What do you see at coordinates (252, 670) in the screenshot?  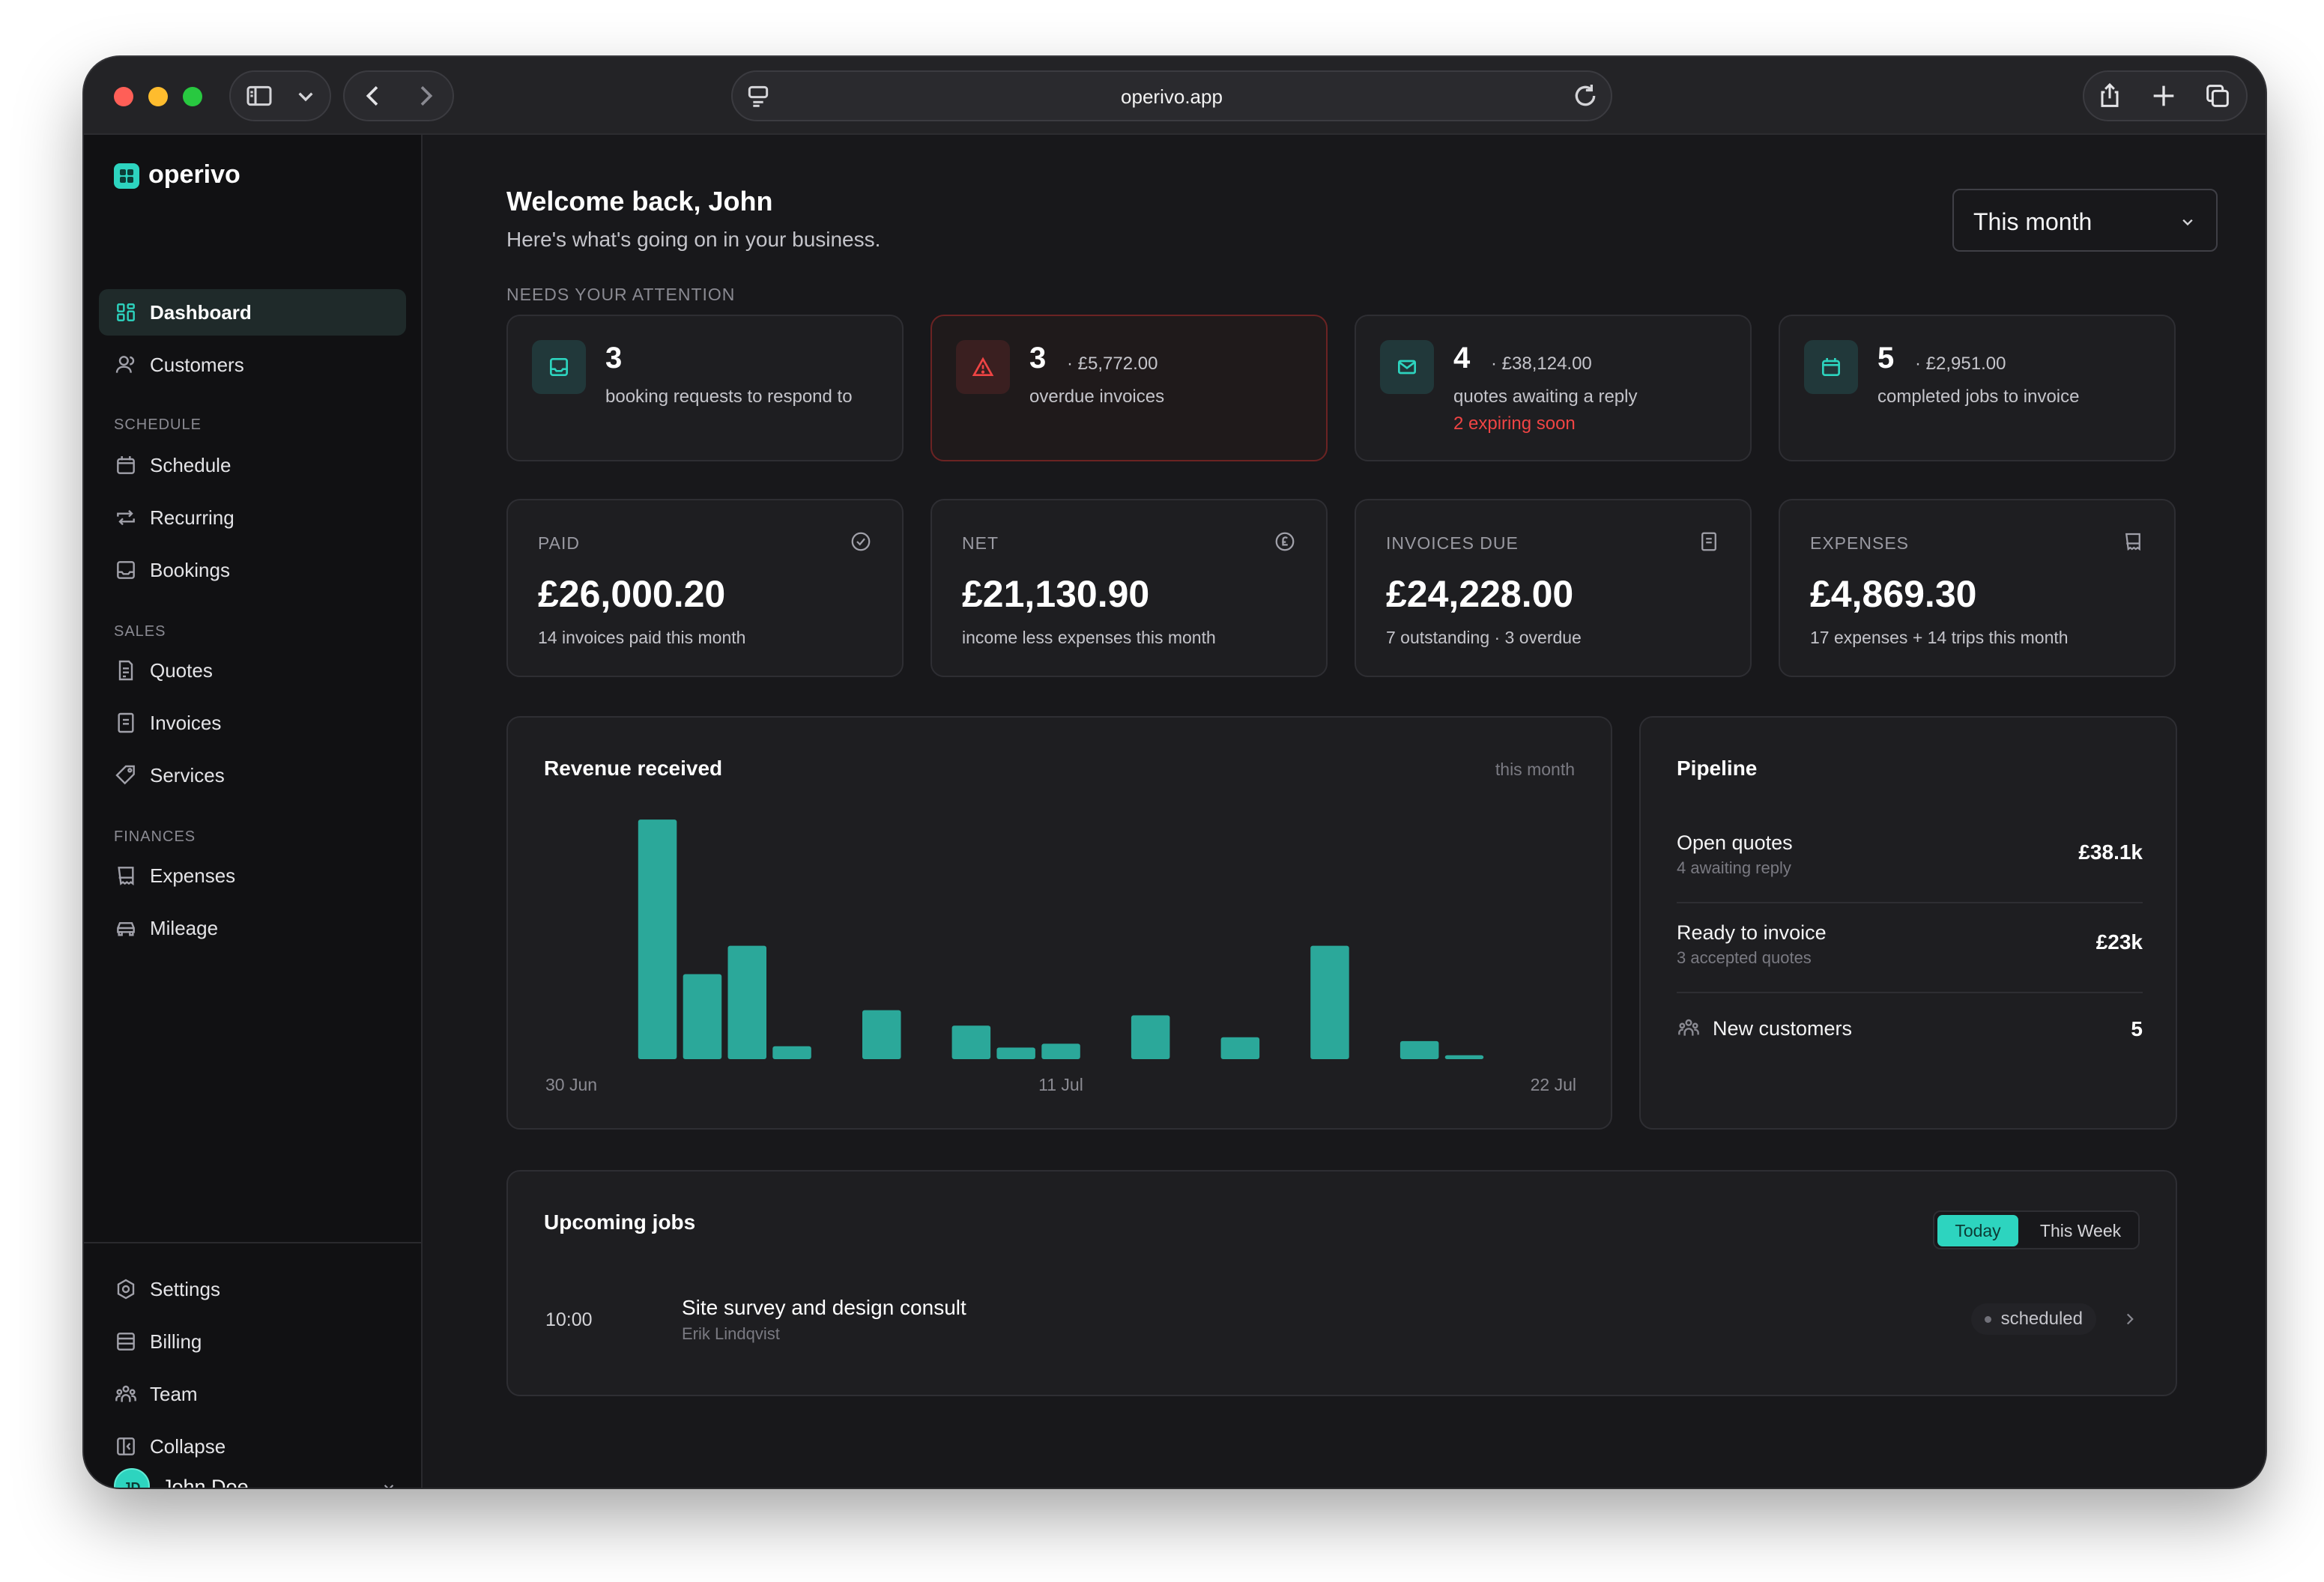 I see `sidebar-item-quotes: Quotes` at bounding box center [252, 670].